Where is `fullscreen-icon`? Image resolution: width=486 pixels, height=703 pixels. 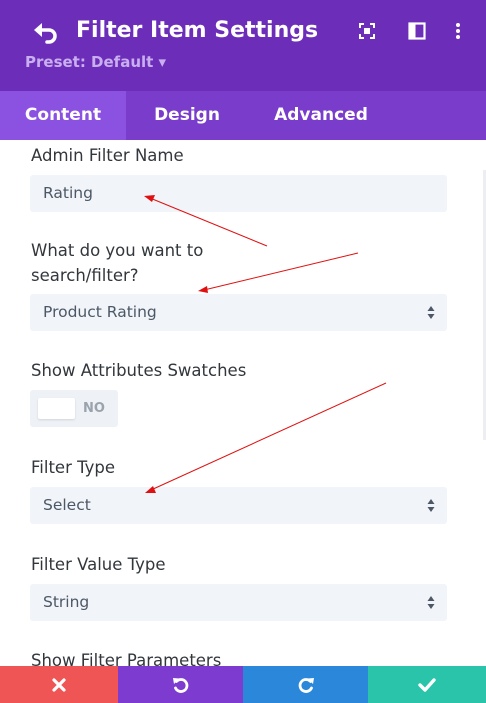 fullscreen-icon is located at coordinates (367, 31).